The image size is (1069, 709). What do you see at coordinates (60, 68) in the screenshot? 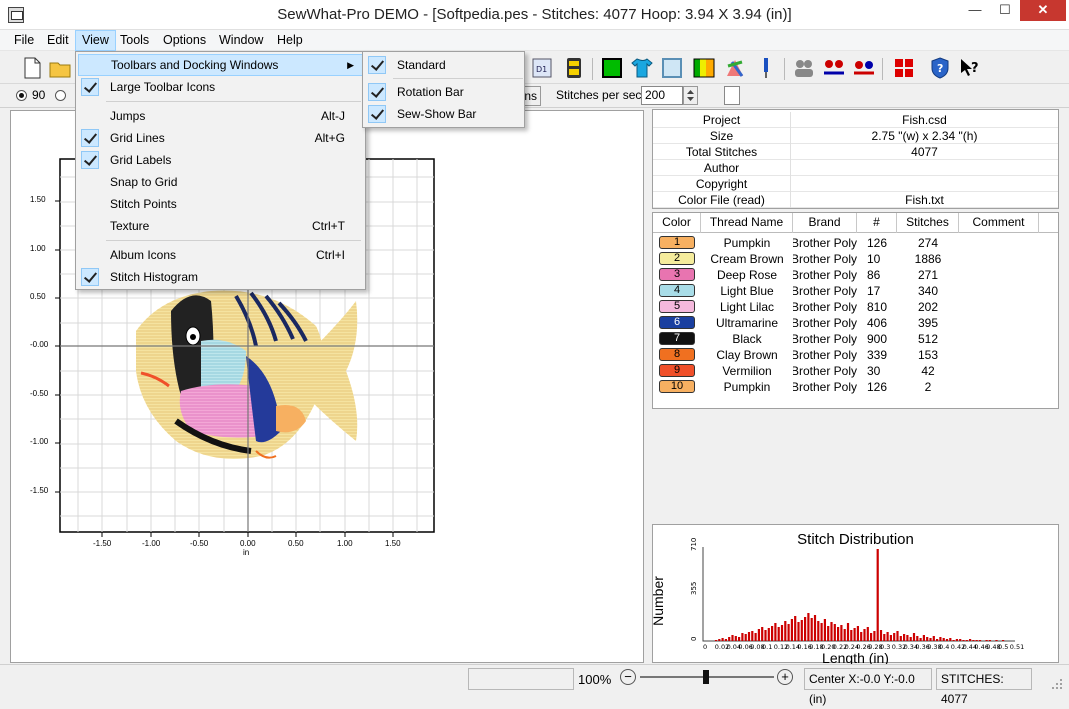
I see `open-folder-icon` at bounding box center [60, 68].